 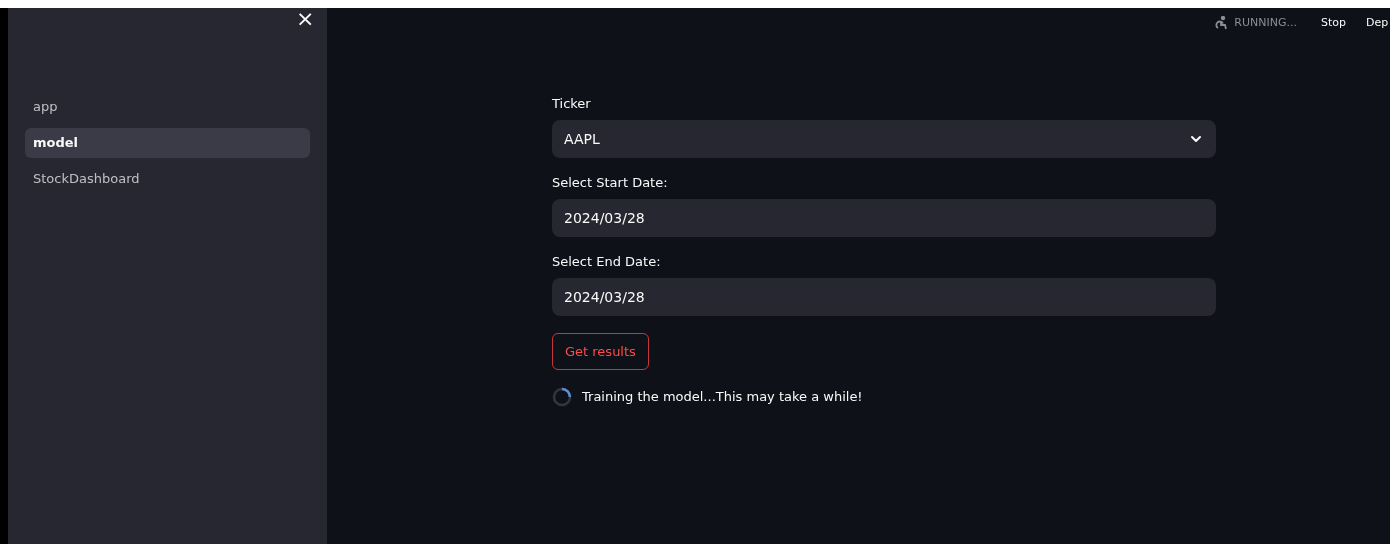 What do you see at coordinates (167, 179) in the screenshot?
I see `sidebar-item: StockDashboard` at bounding box center [167, 179].